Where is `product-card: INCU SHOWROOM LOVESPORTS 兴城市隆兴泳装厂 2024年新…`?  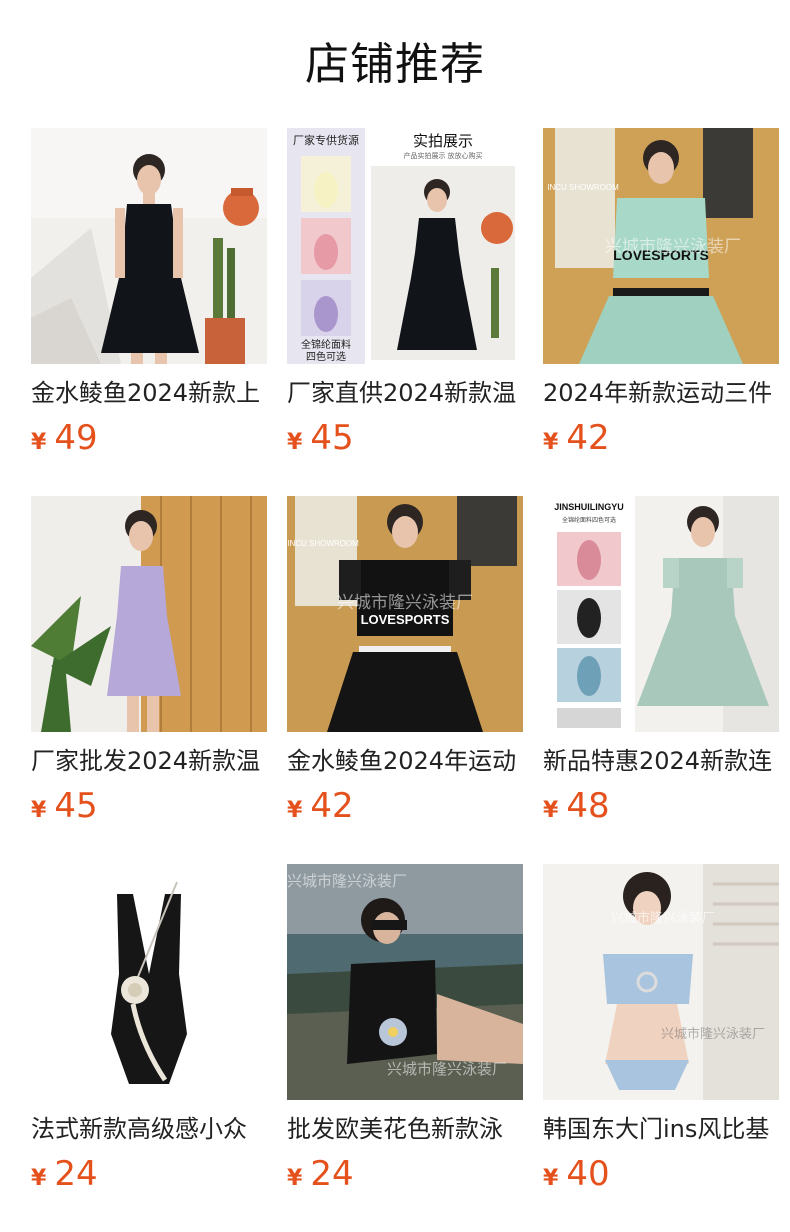 product-card: INCU SHOWROOM LOVESPORTS 兴城市隆兴泳装厂 2024年新… is located at coordinates (661, 312).